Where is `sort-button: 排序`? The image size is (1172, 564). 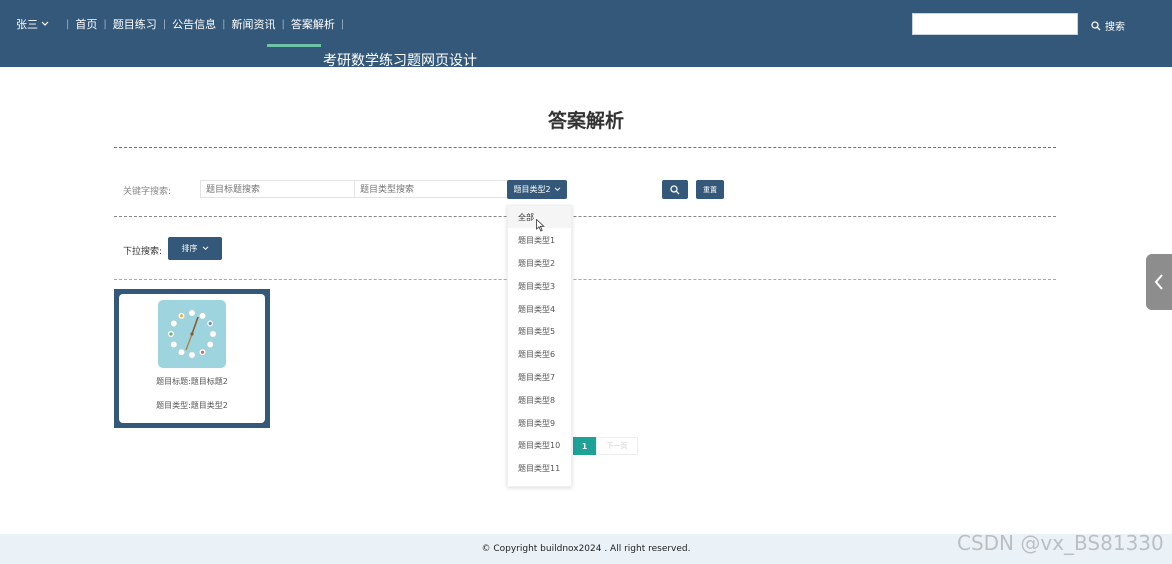
sort-button: 排序 is located at coordinates (195, 248).